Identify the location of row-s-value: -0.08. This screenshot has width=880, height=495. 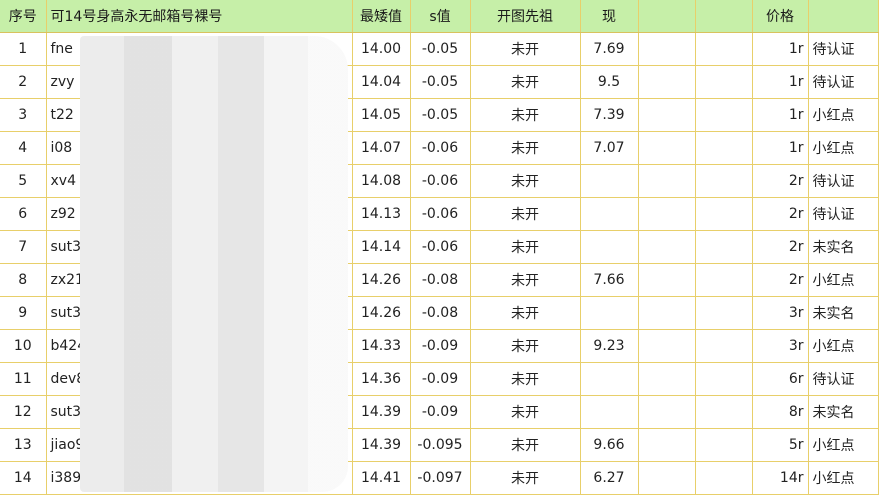
(440, 280).